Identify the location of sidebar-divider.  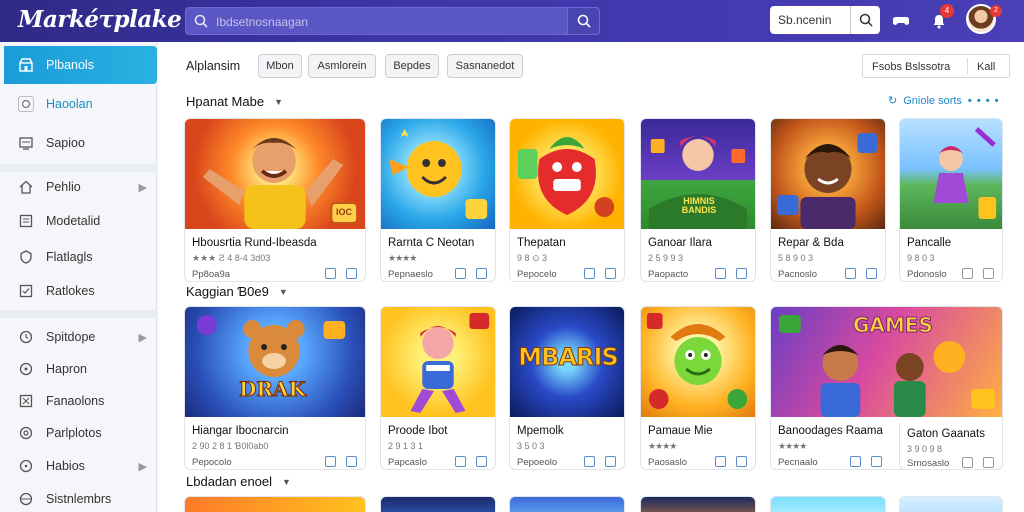
(78, 314).